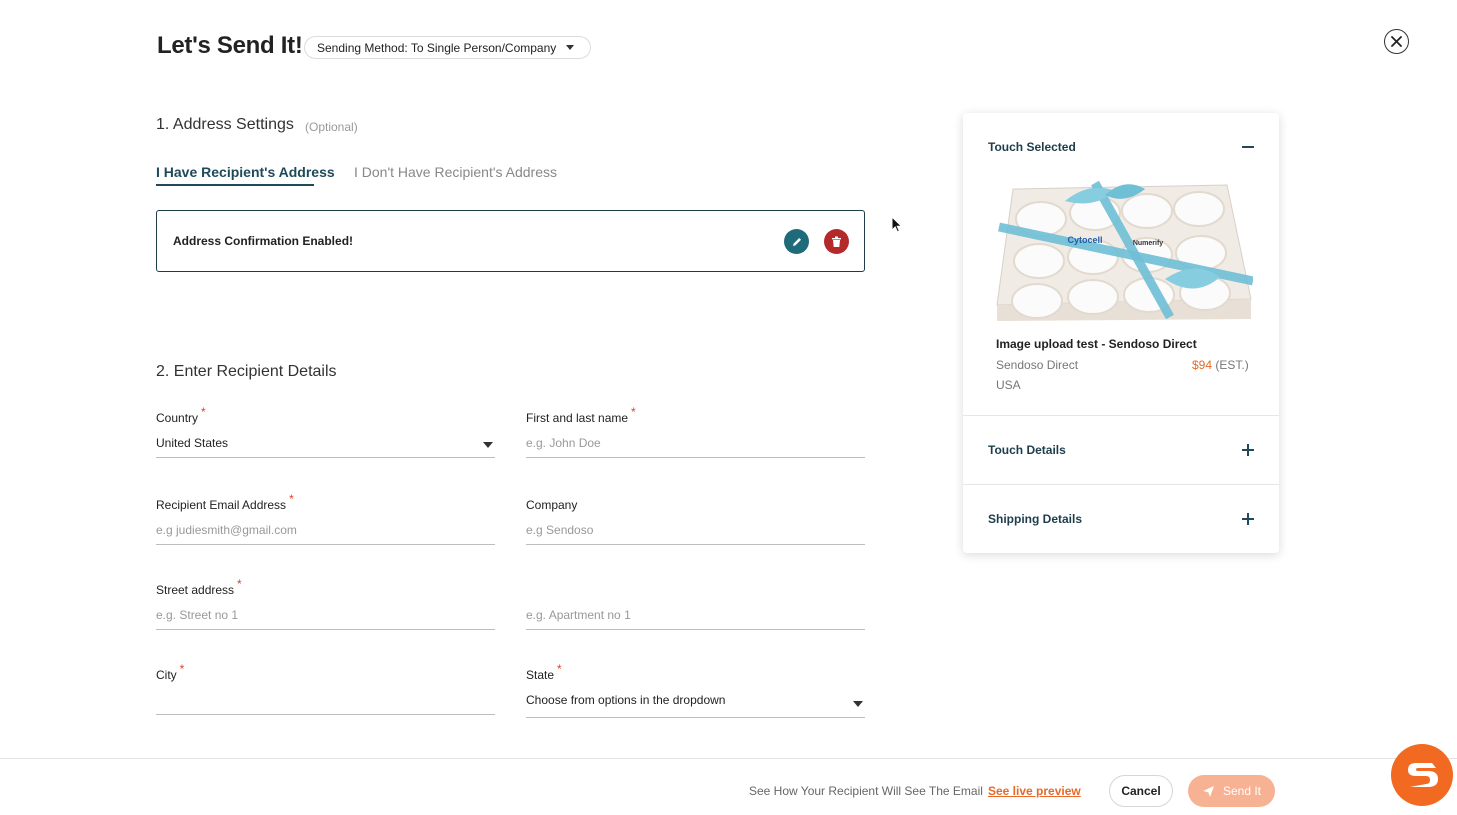  I want to click on email-label: Recipient Email Address, so click(221, 505).